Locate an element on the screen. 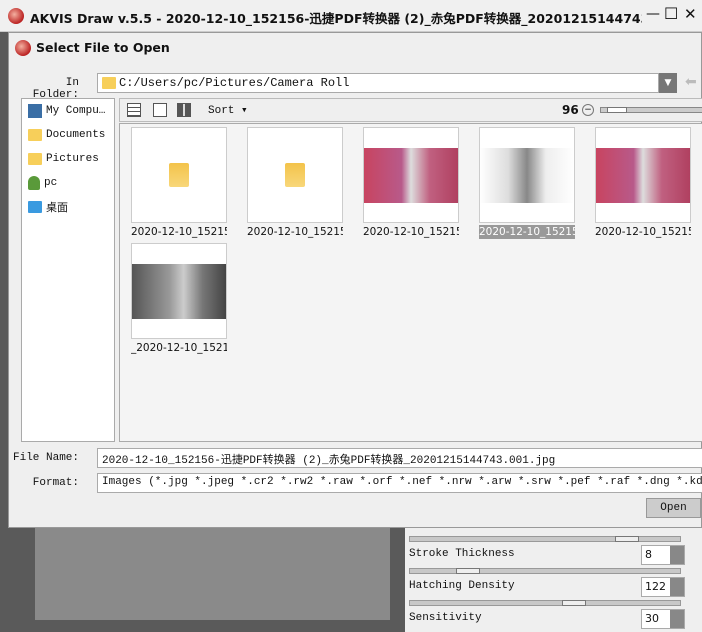 The width and height of the screenshot is (702, 632). user-icon is located at coordinates (34, 183).